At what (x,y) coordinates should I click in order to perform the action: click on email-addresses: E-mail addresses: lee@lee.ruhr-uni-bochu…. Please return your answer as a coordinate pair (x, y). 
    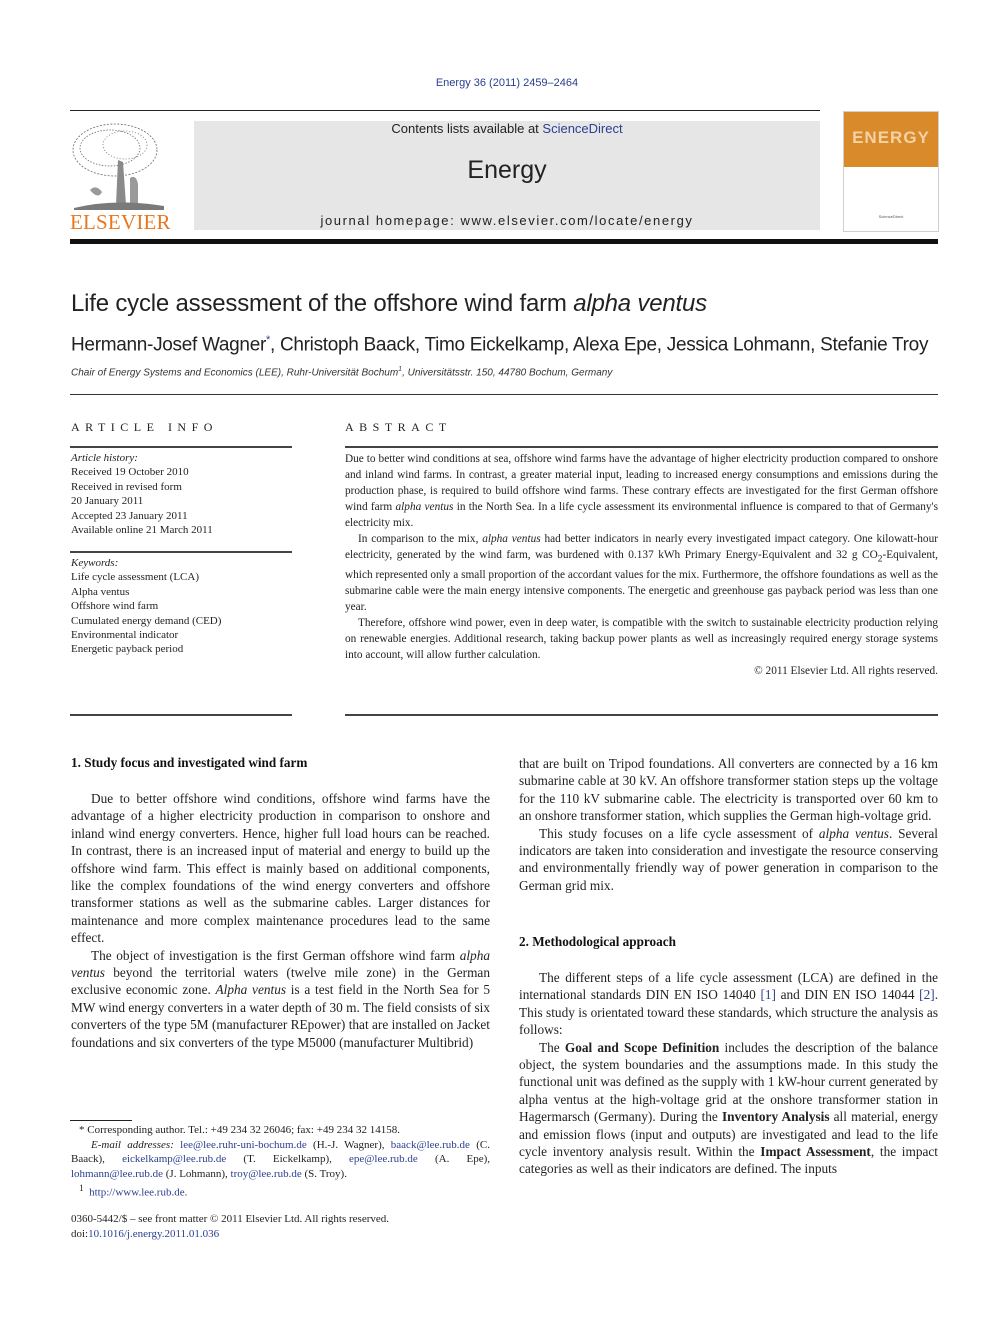
    Looking at the image, I should click on (280, 1160).